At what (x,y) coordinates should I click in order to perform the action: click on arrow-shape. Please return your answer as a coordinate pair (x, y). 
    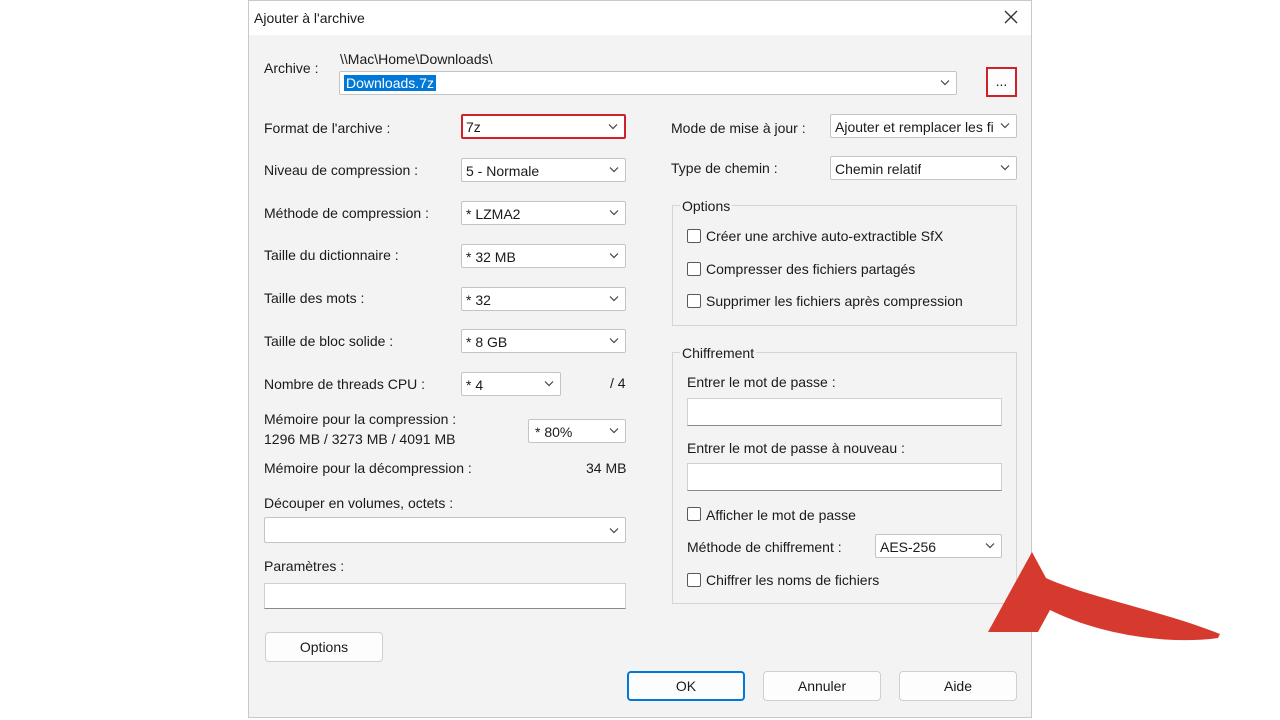
    Looking at the image, I should click on (1104, 596).